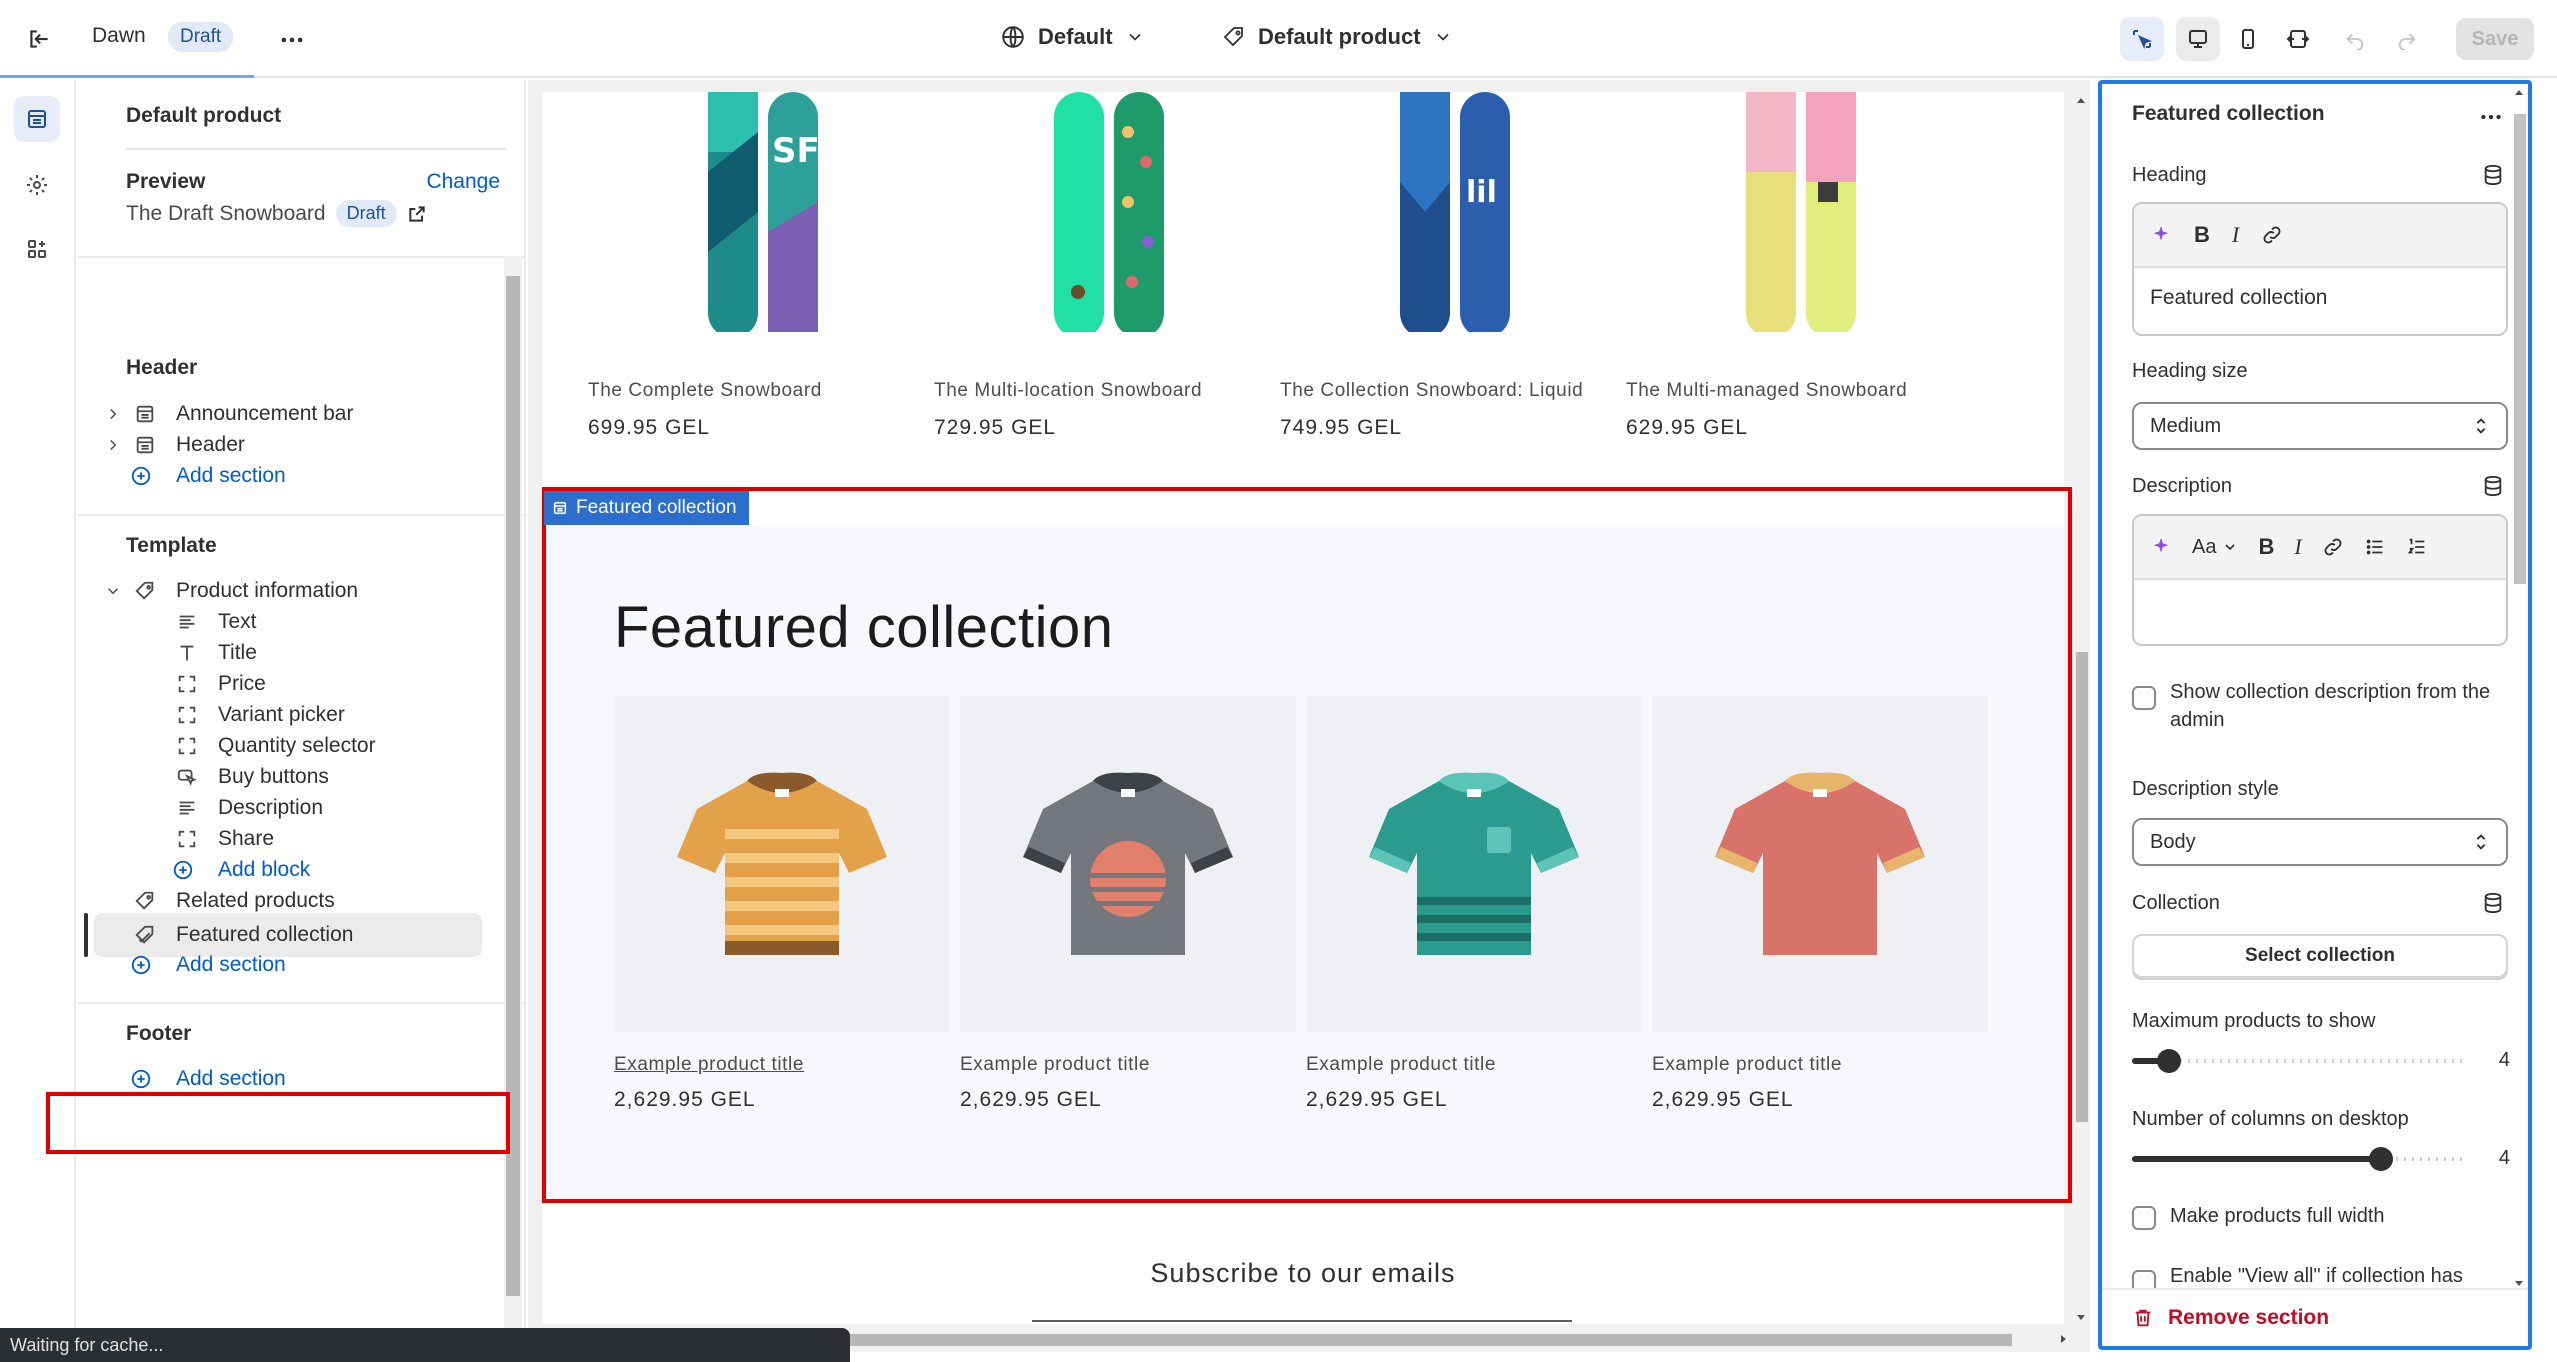 The height and width of the screenshot is (1362, 2557). I want to click on desktop-view-icon, so click(2198, 39).